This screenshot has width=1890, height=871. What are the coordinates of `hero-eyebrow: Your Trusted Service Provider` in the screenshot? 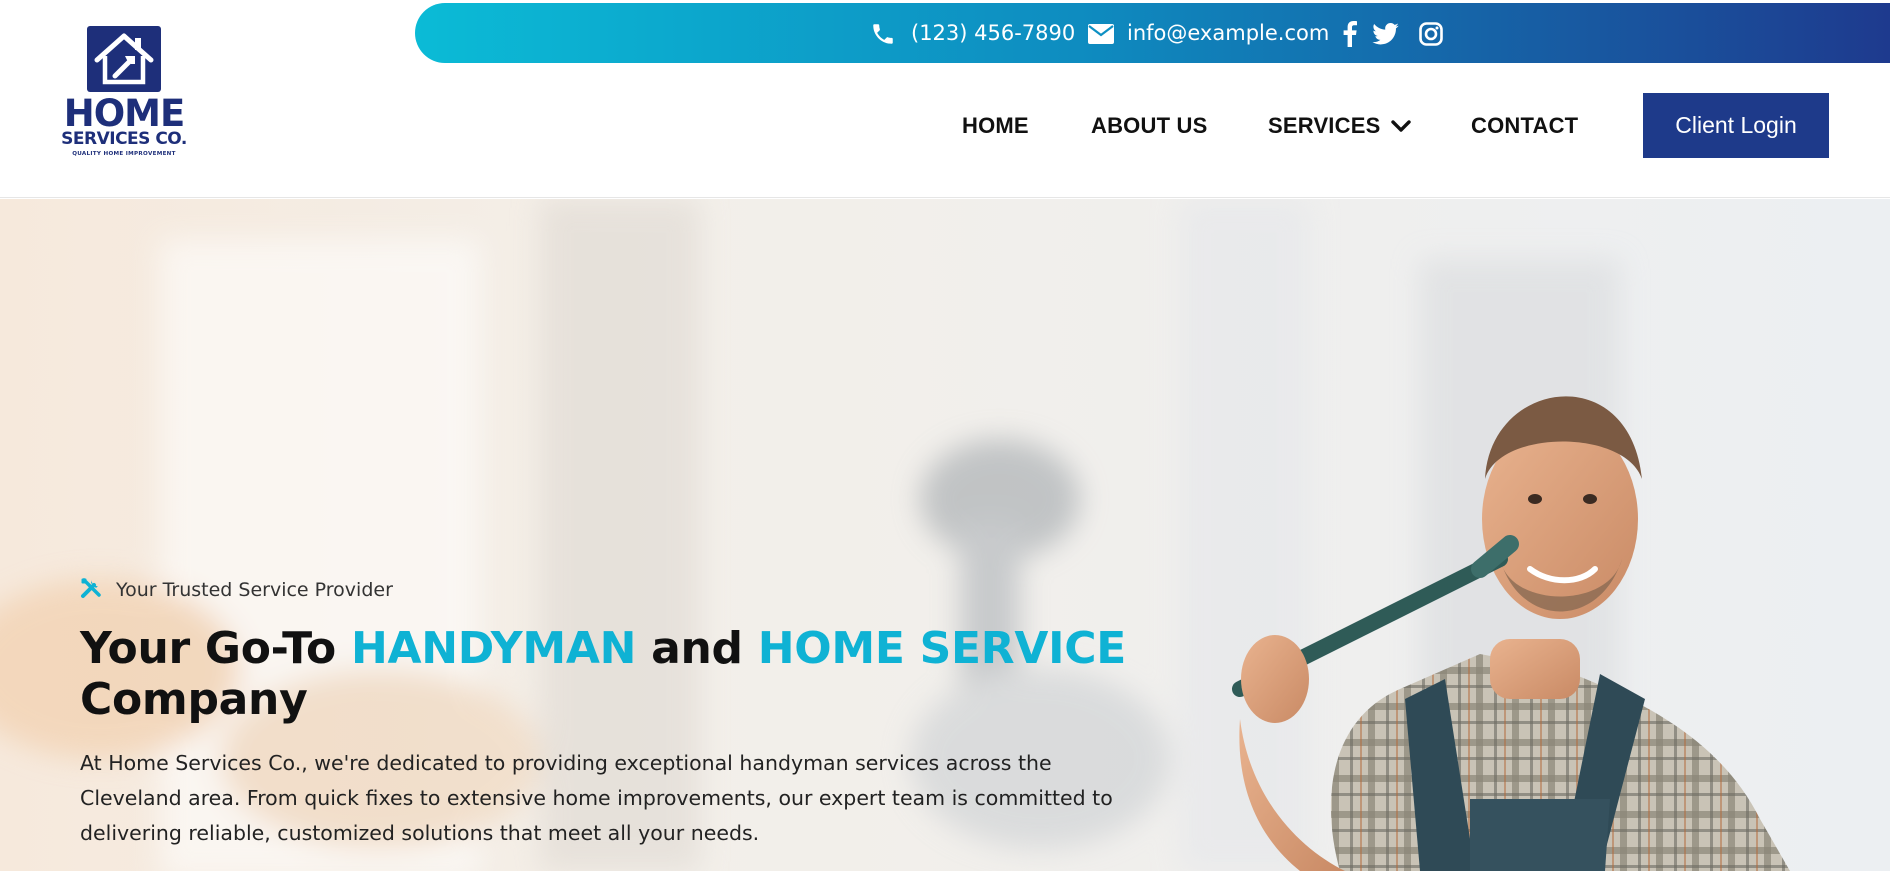 It's located at (236, 590).